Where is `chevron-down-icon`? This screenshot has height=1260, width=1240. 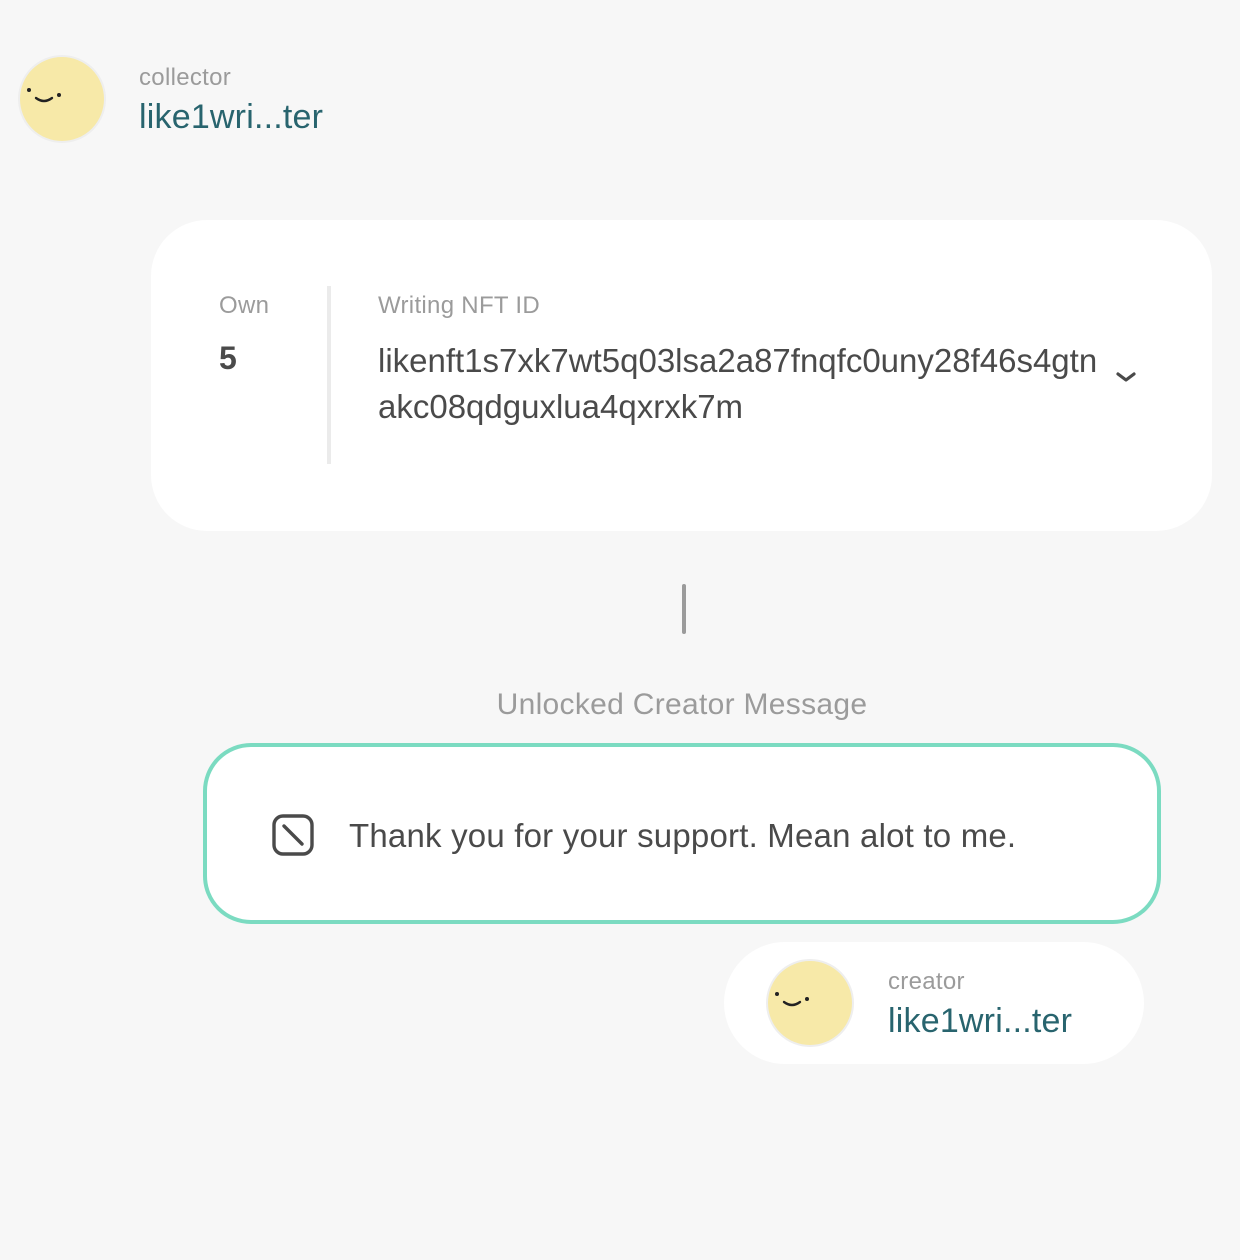 chevron-down-icon is located at coordinates (1126, 377).